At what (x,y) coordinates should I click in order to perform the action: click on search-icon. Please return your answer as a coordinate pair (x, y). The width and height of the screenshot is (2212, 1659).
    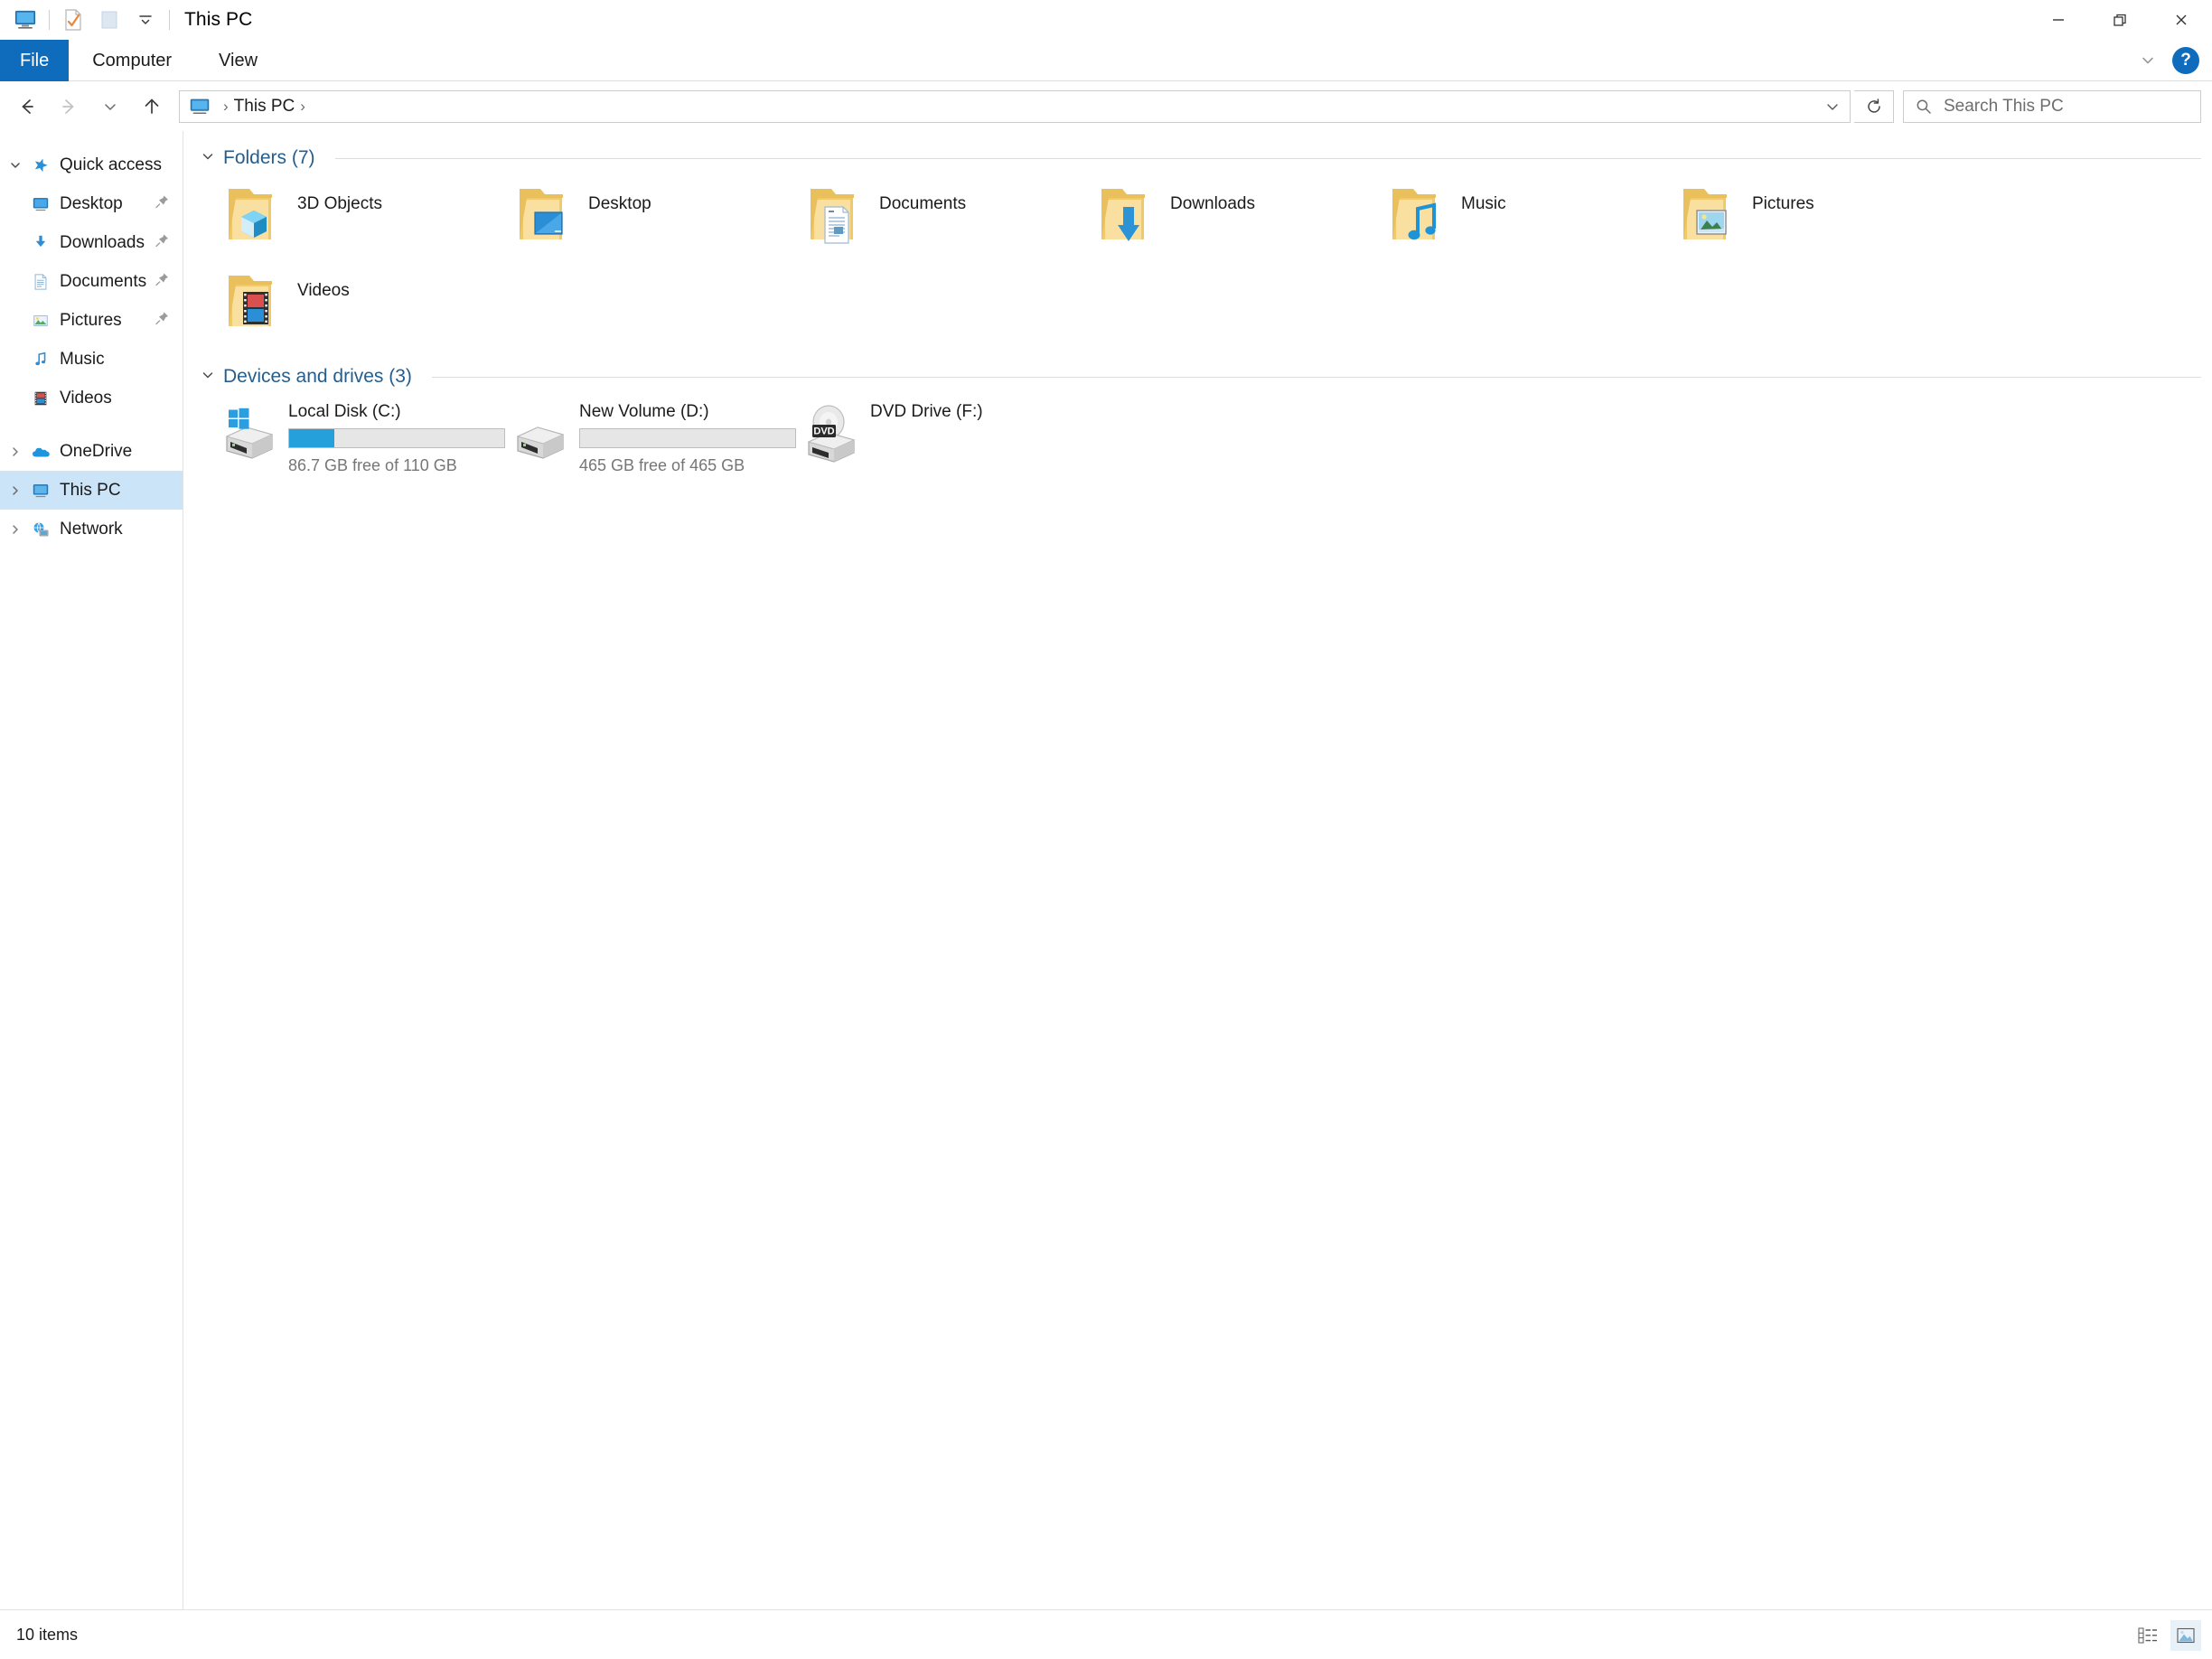
    Looking at the image, I should click on (1924, 106).